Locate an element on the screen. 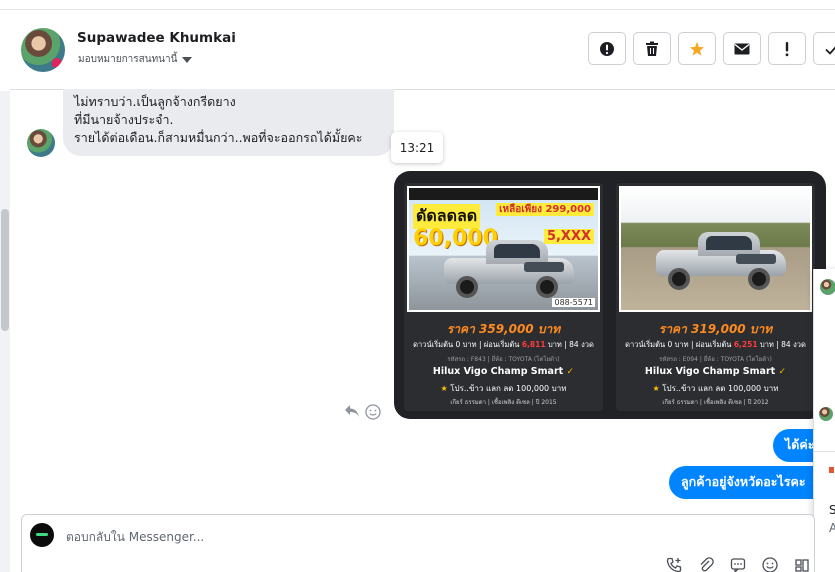  assign-conversation-dropdown: มอบหมายการสนทนานี้ is located at coordinates (135, 59).